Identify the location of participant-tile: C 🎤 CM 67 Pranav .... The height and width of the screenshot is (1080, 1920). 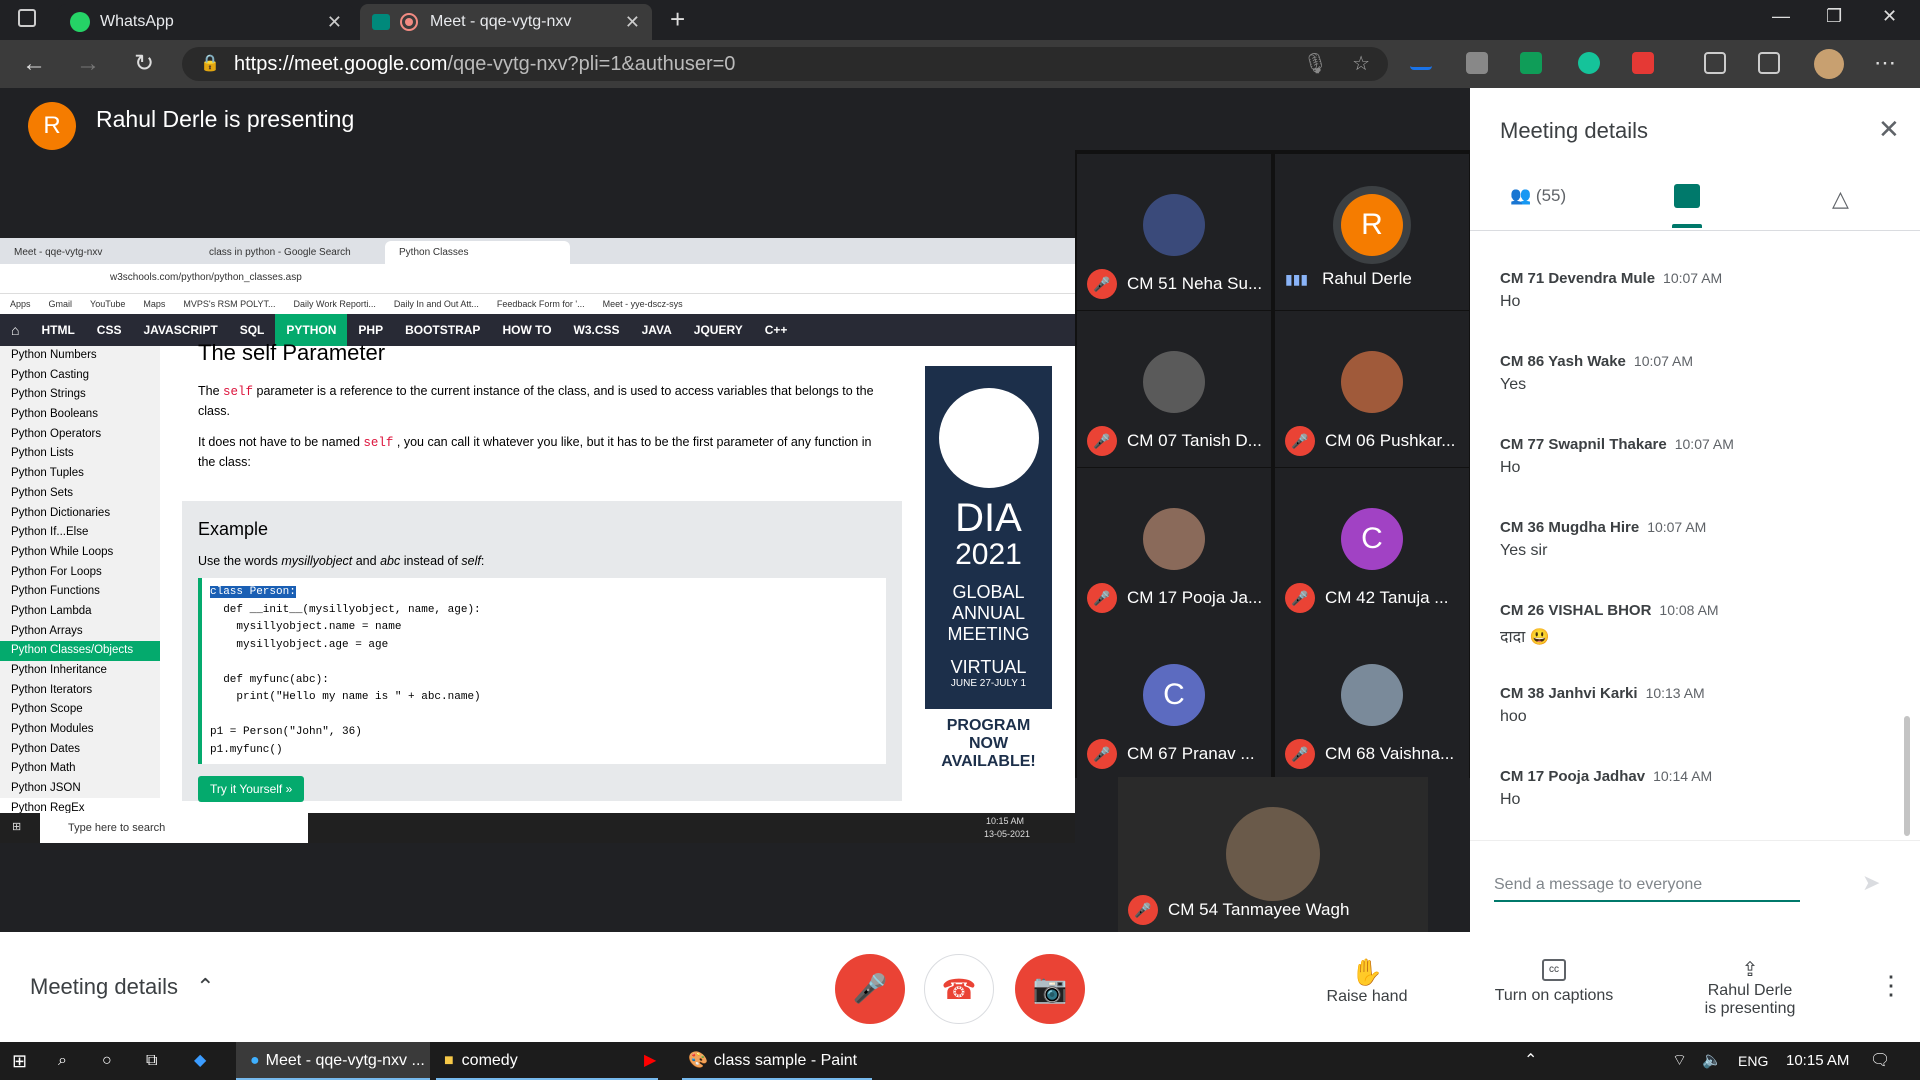
(1174, 702).